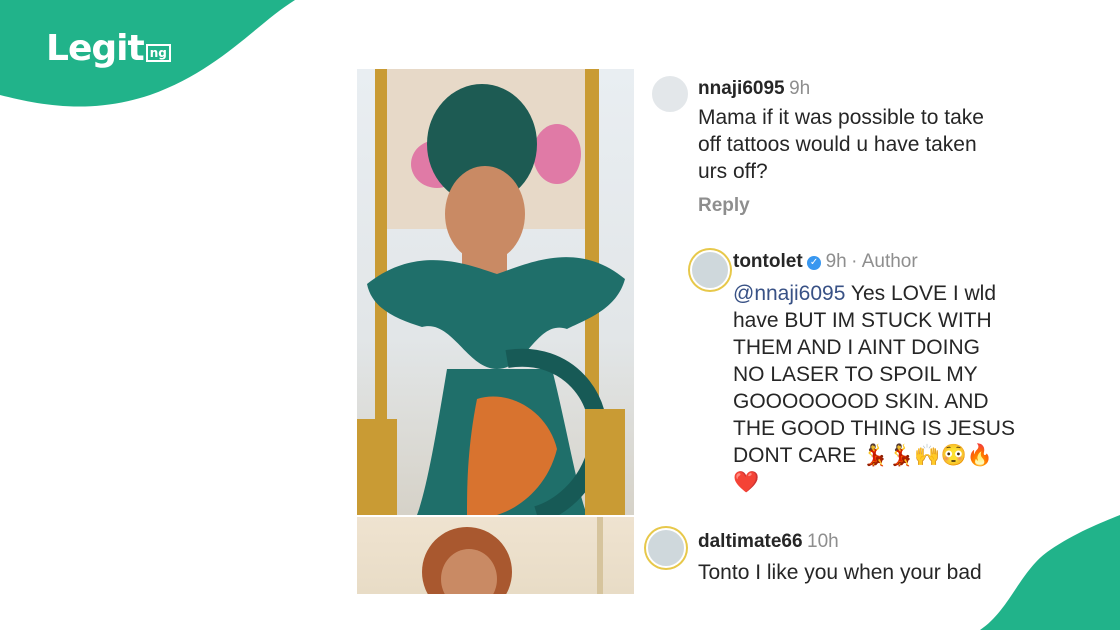 The width and height of the screenshot is (1120, 630). Describe the element at coordinates (837, 144) in the screenshot. I see `comment-line: off tattoos would u have taken` at that location.